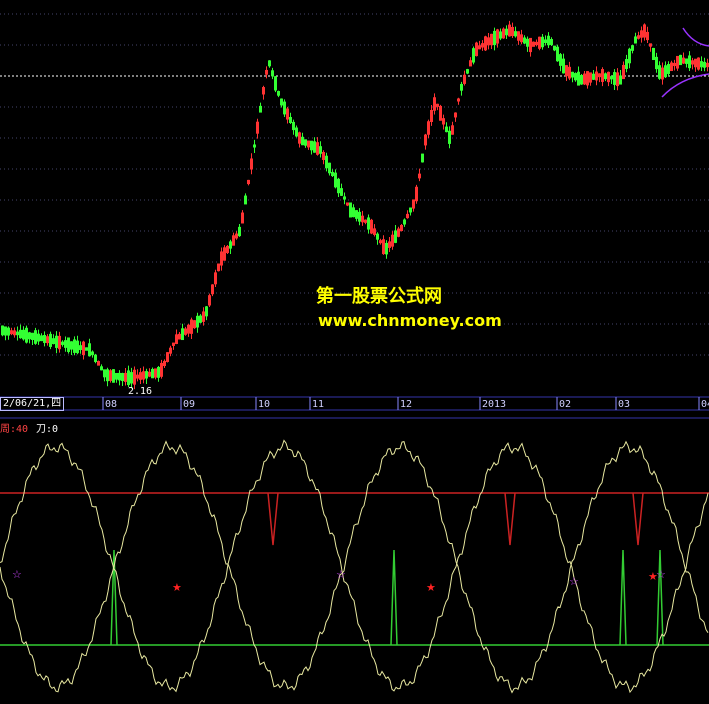 The image size is (709, 704). I want to click on axis-tick-label: 2013, so click(494, 404).